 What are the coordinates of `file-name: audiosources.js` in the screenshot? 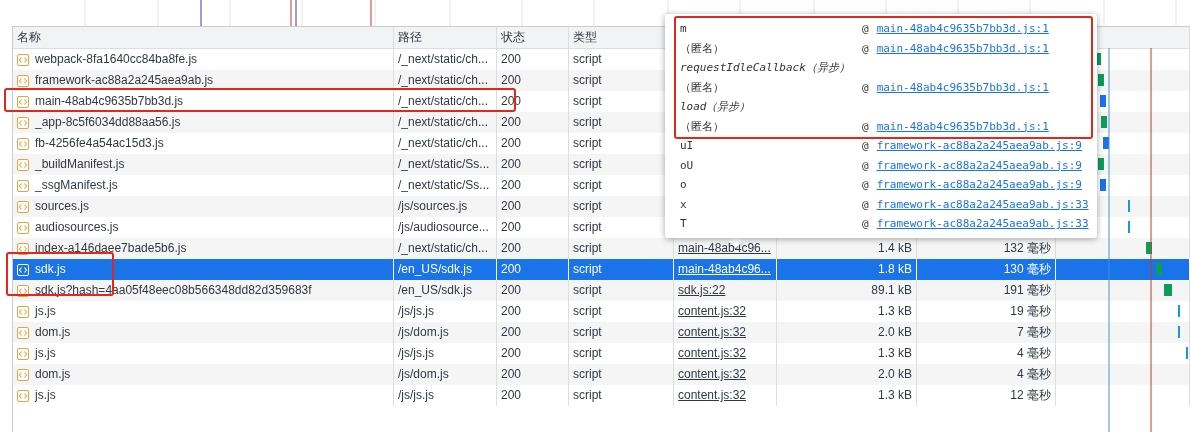 It's located at (77, 227).